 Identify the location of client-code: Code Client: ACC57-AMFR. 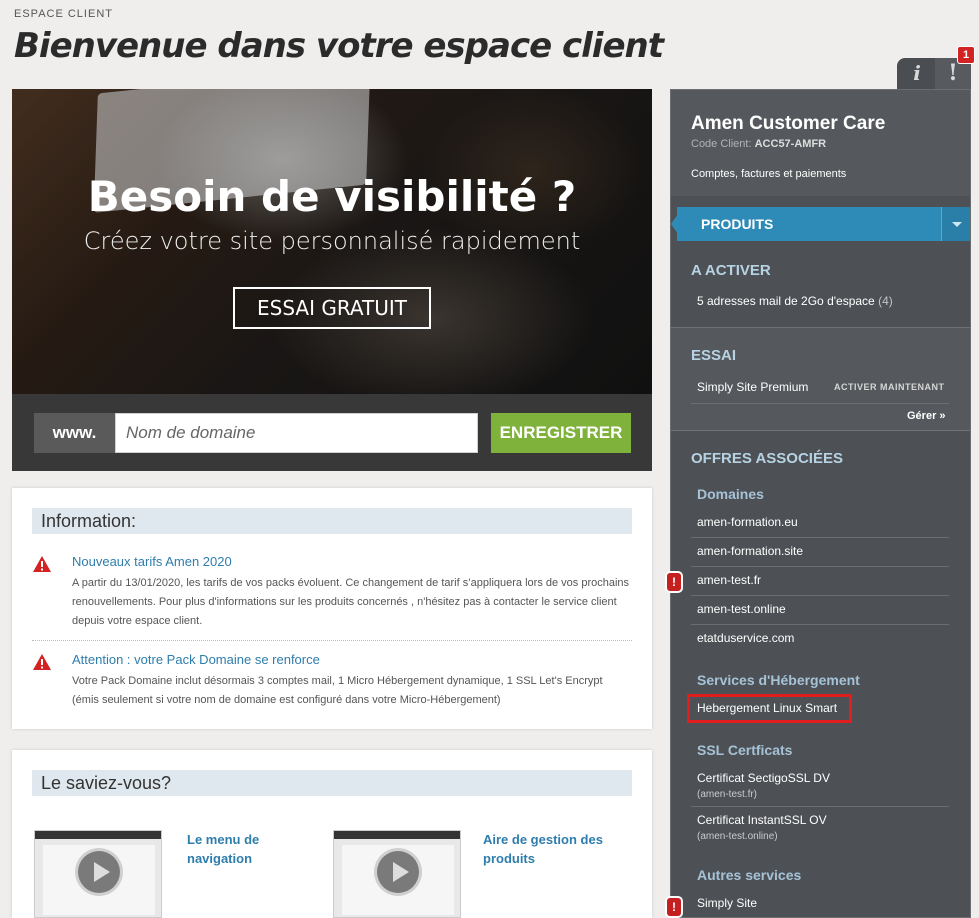
(758, 144).